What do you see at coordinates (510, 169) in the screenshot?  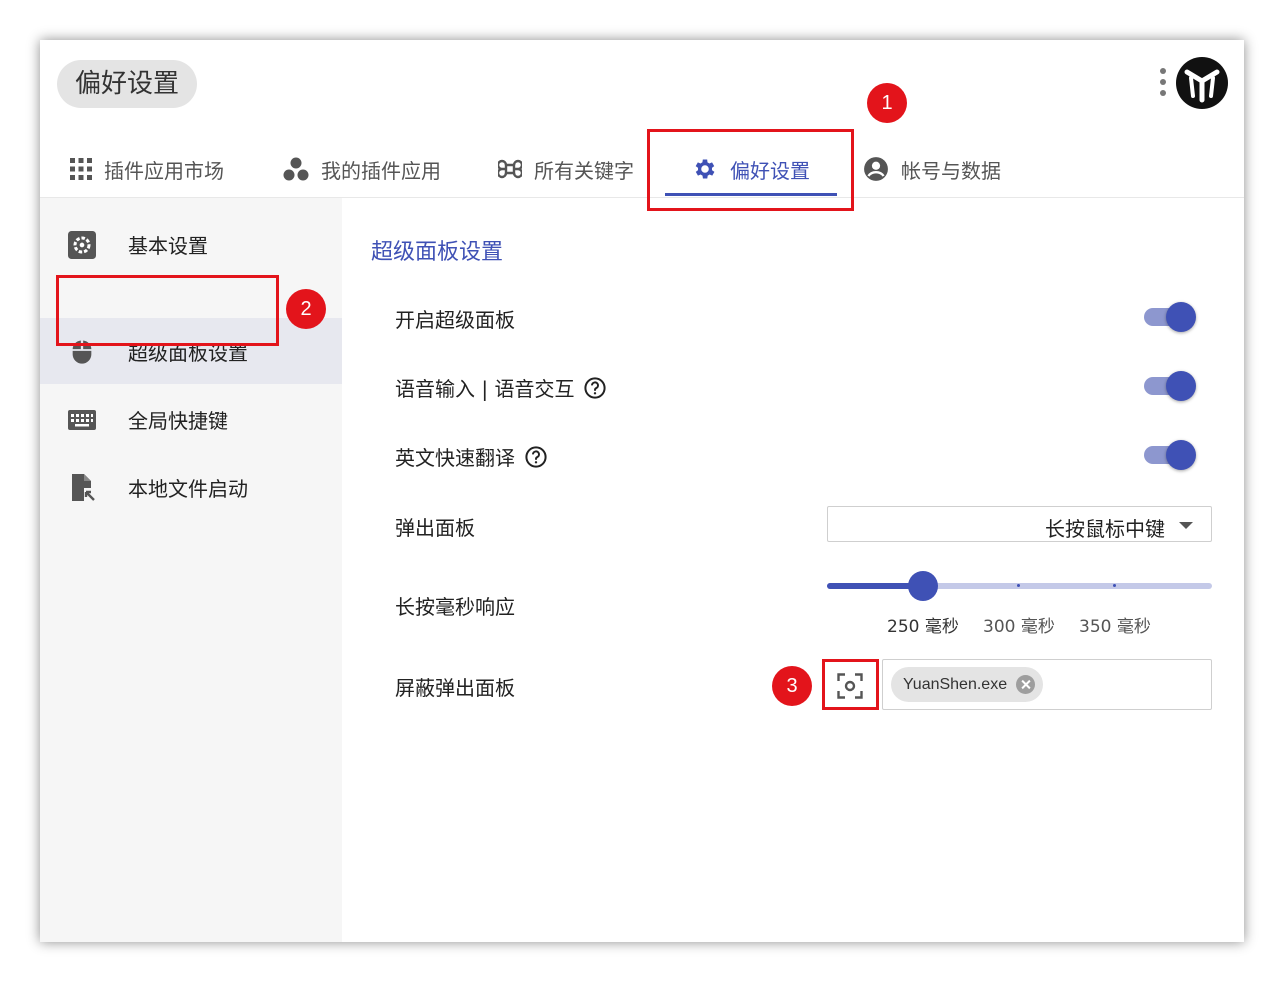 I see `command-key-icon` at bounding box center [510, 169].